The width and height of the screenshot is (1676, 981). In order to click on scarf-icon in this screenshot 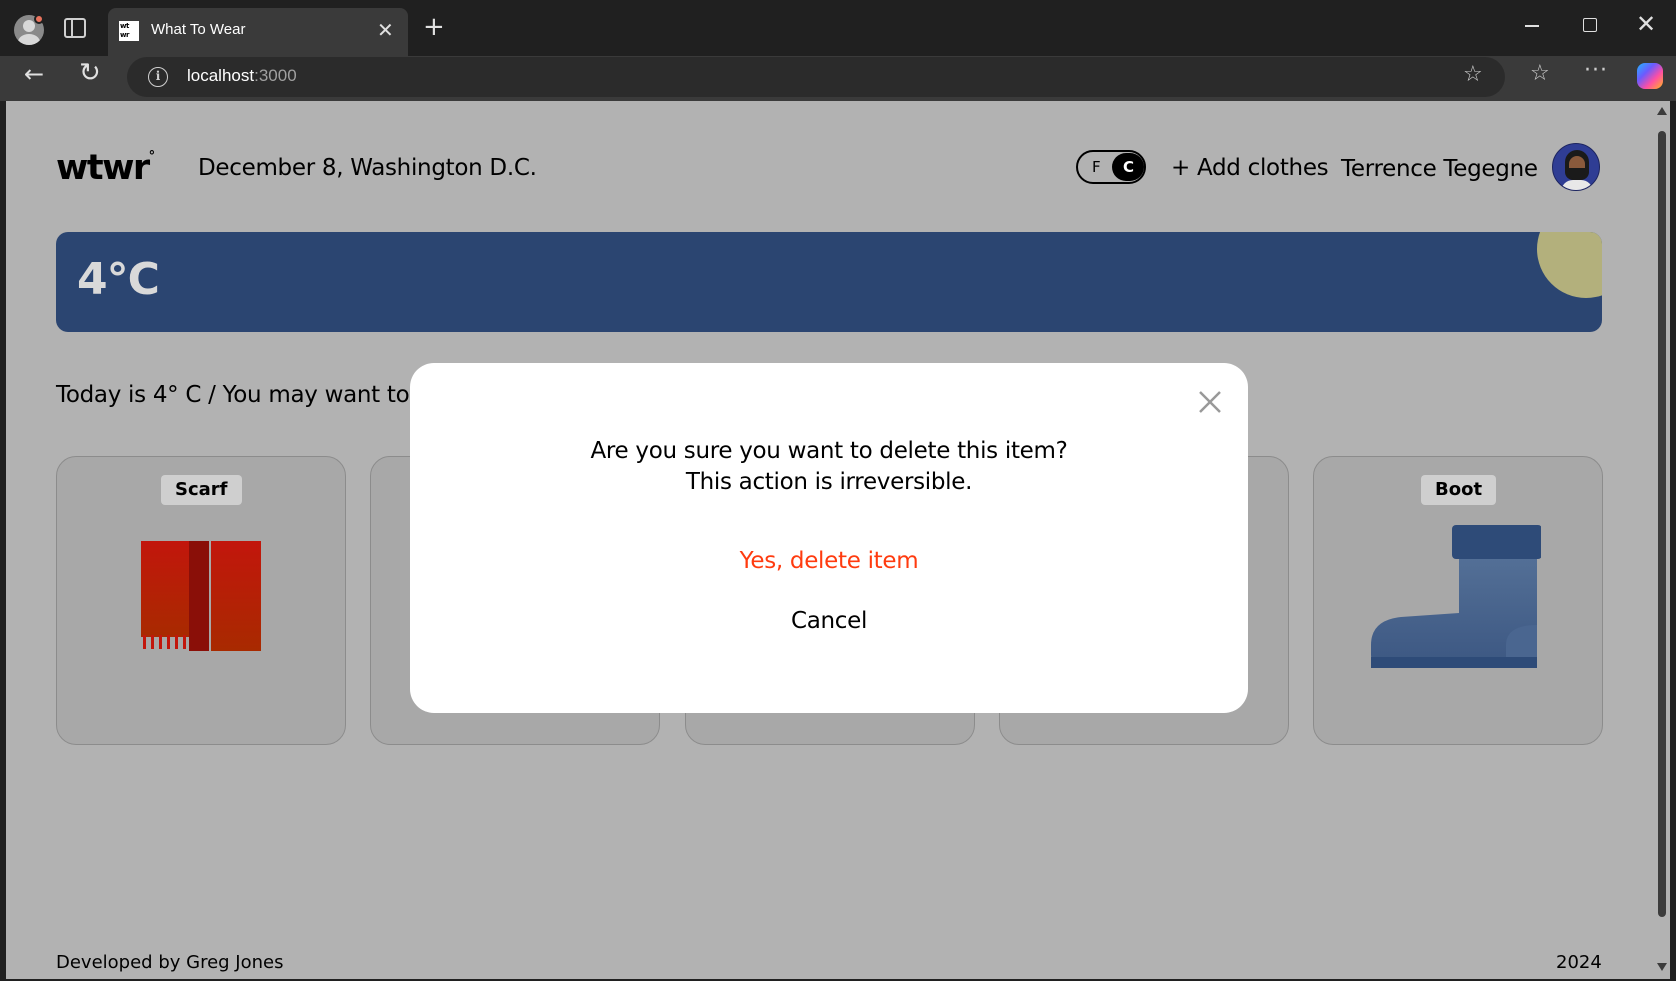, I will do `click(201, 596)`.